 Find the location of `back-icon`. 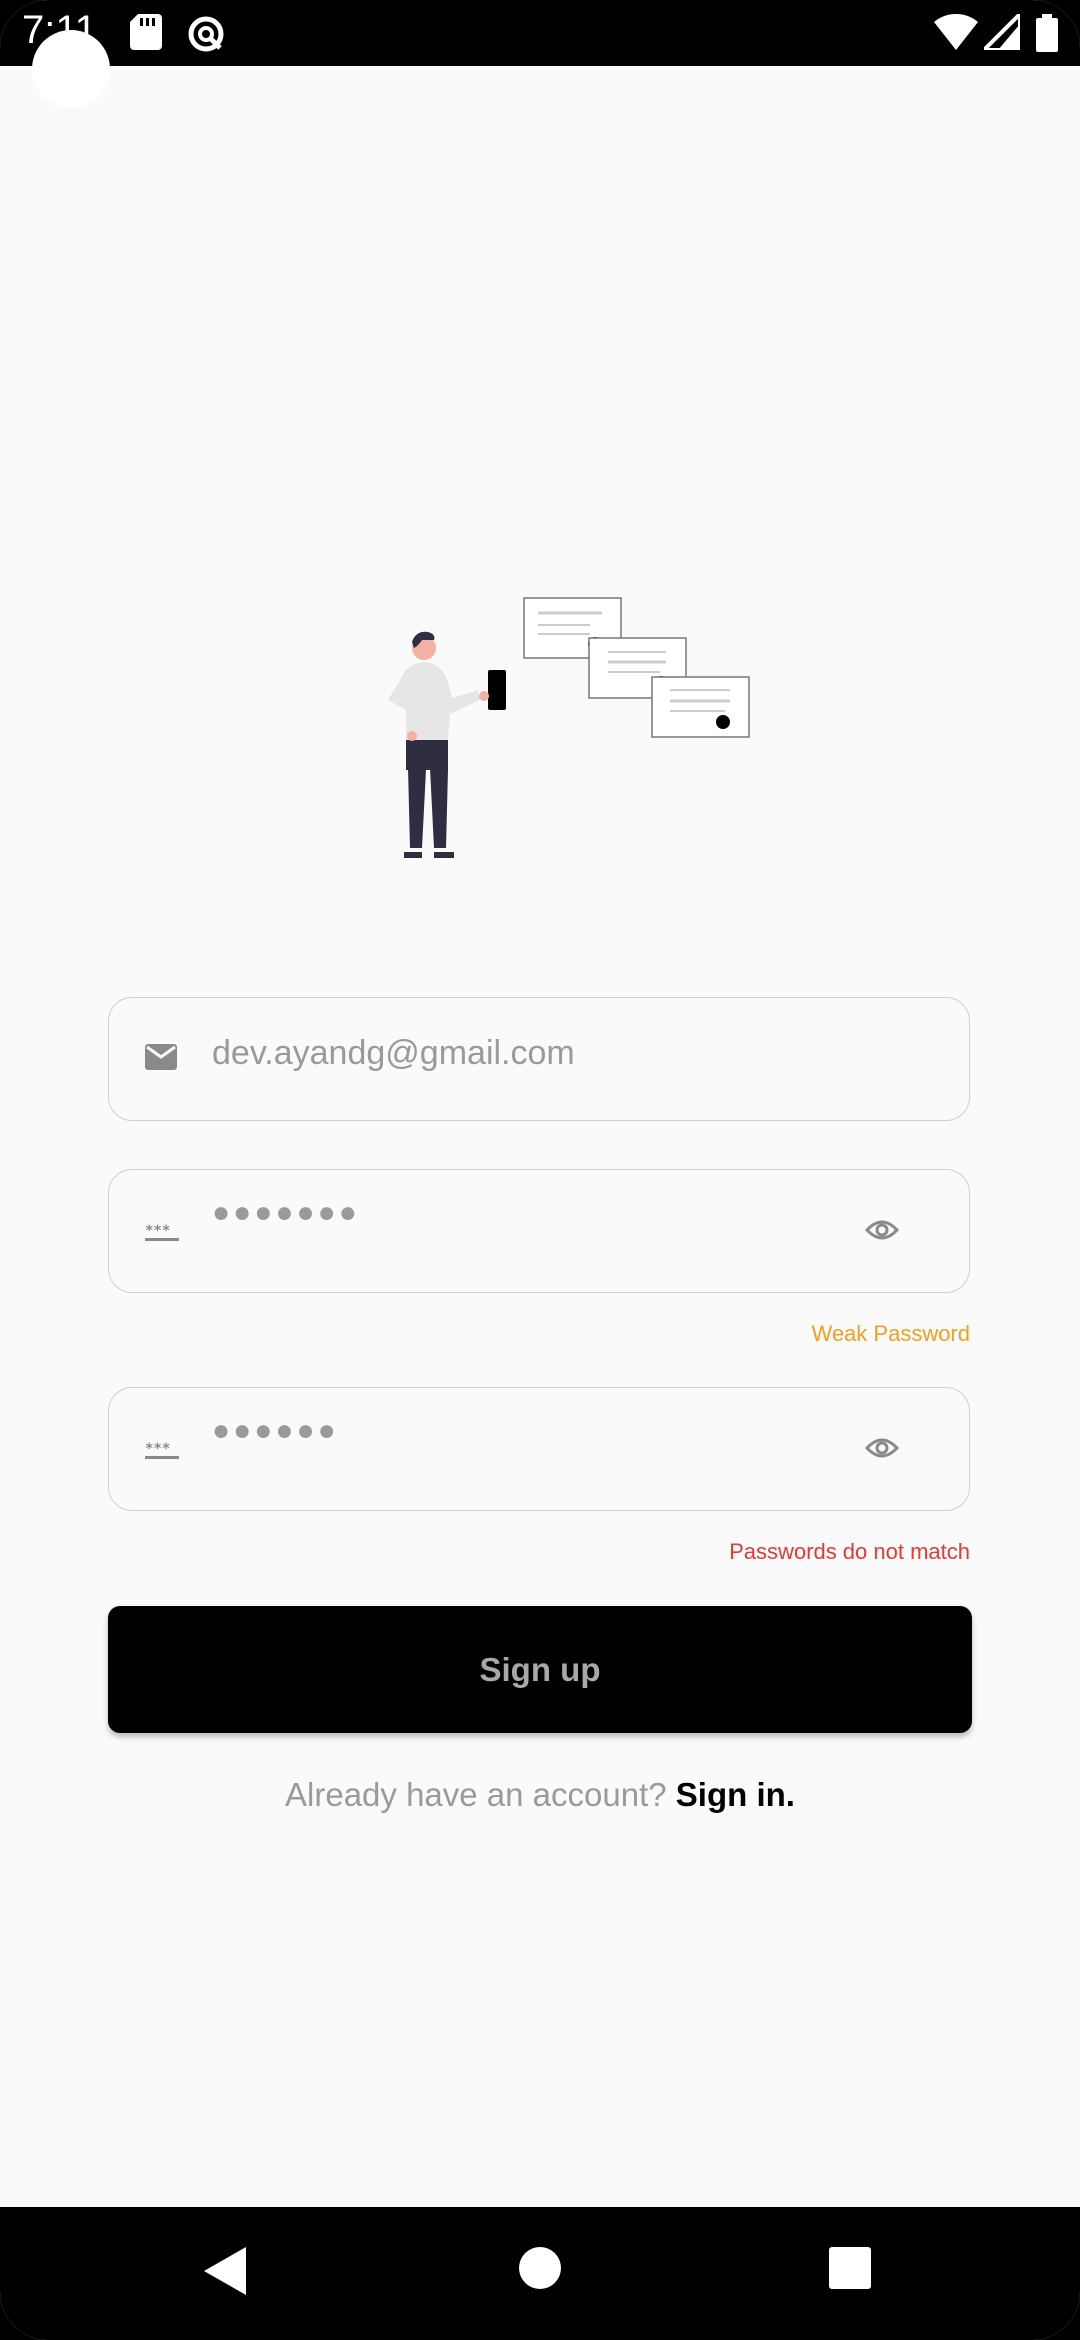

back-icon is located at coordinates (225, 2273).